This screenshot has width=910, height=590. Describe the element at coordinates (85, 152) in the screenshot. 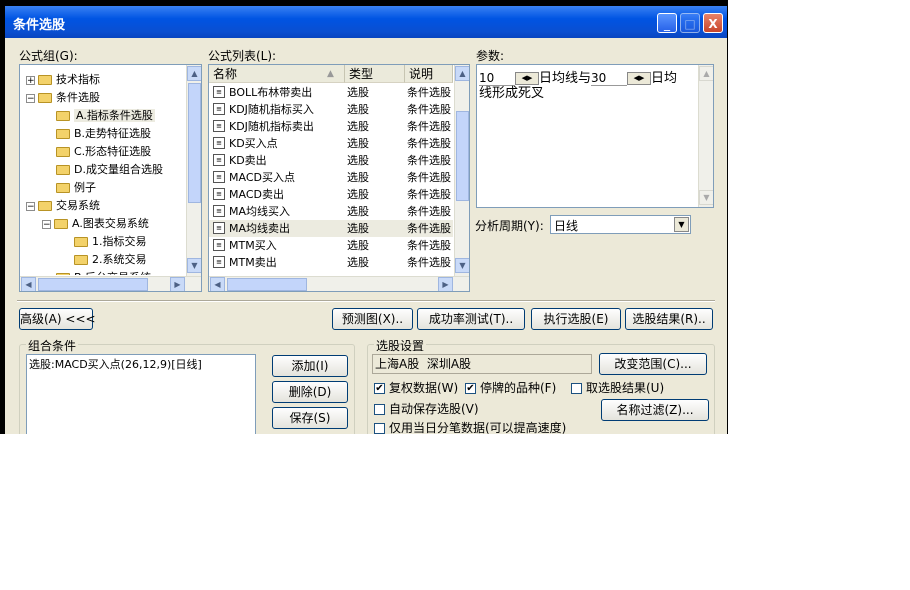

I see `tree-item-pattern: C.形态特征选股` at that location.